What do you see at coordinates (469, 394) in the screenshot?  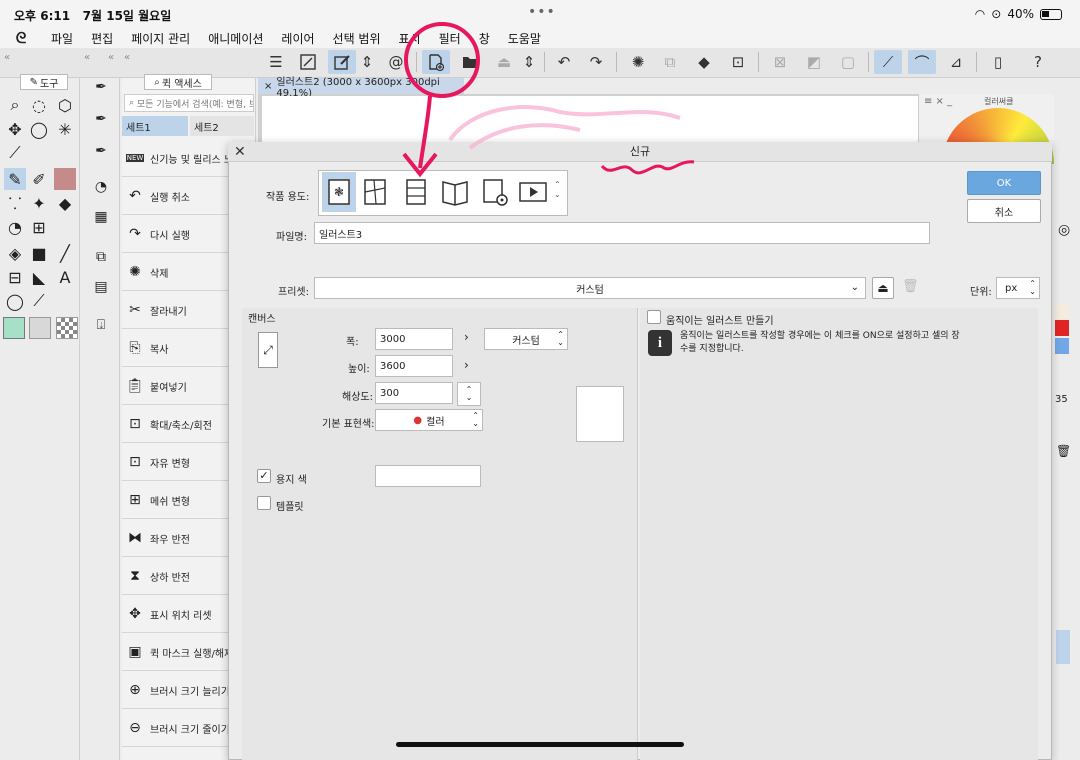 I see `resolution-stepper: ⌃ ⌄` at bounding box center [469, 394].